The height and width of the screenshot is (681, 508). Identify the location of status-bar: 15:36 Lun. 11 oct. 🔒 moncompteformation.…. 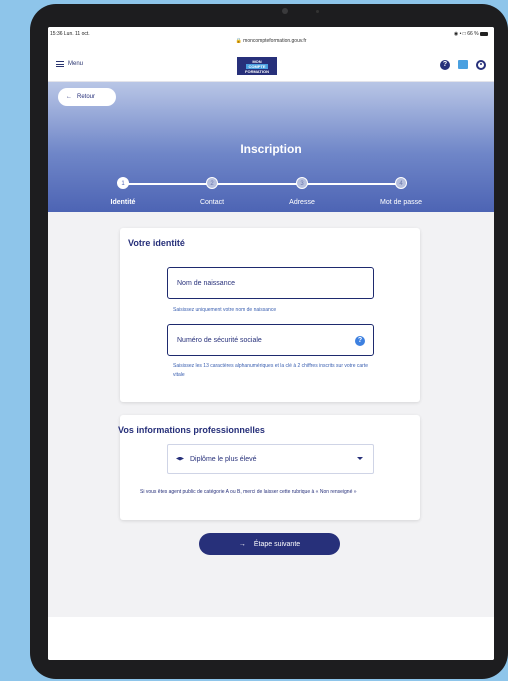
(271, 38).